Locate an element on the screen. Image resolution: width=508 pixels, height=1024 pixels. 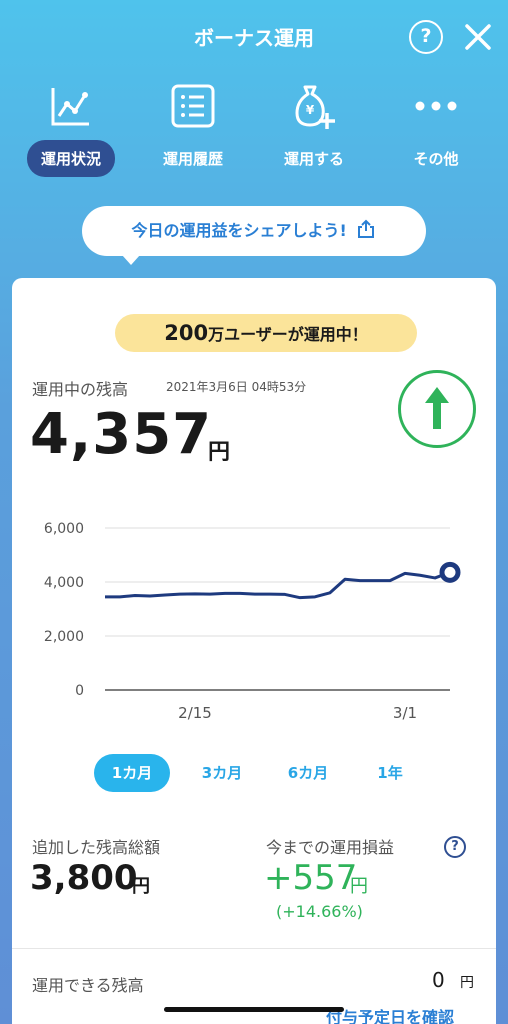
close-icon is located at coordinates (478, 37).